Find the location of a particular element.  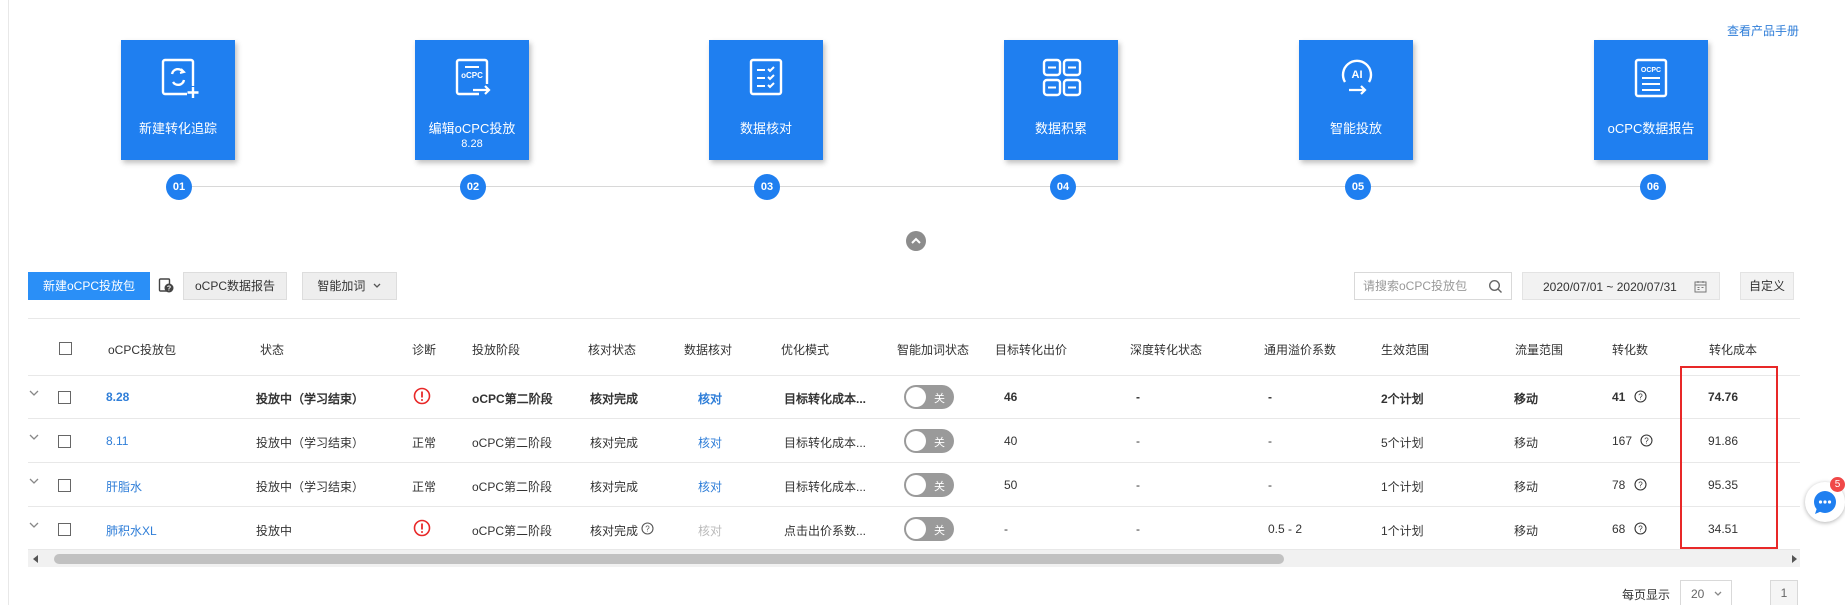

target-bid-value: - is located at coordinates (1006, 529).